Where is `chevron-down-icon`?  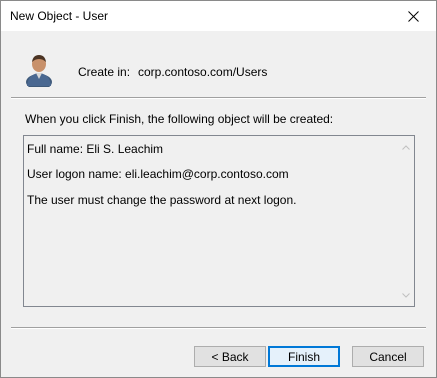 chevron-down-icon is located at coordinates (406, 295).